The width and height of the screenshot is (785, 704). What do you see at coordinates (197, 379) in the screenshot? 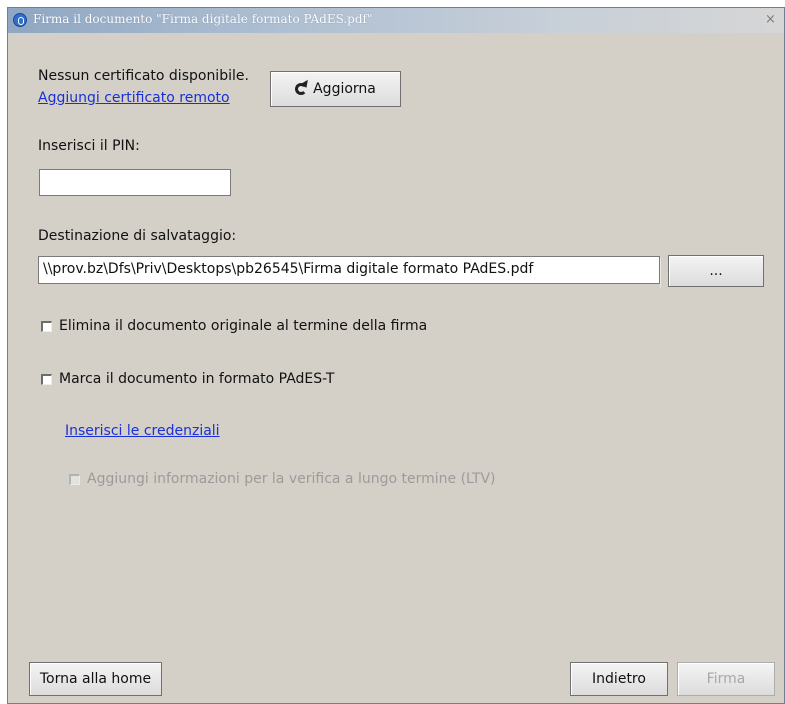
I see `mark-pades-t-label: Marca il documento in formato PAdES-T` at bounding box center [197, 379].